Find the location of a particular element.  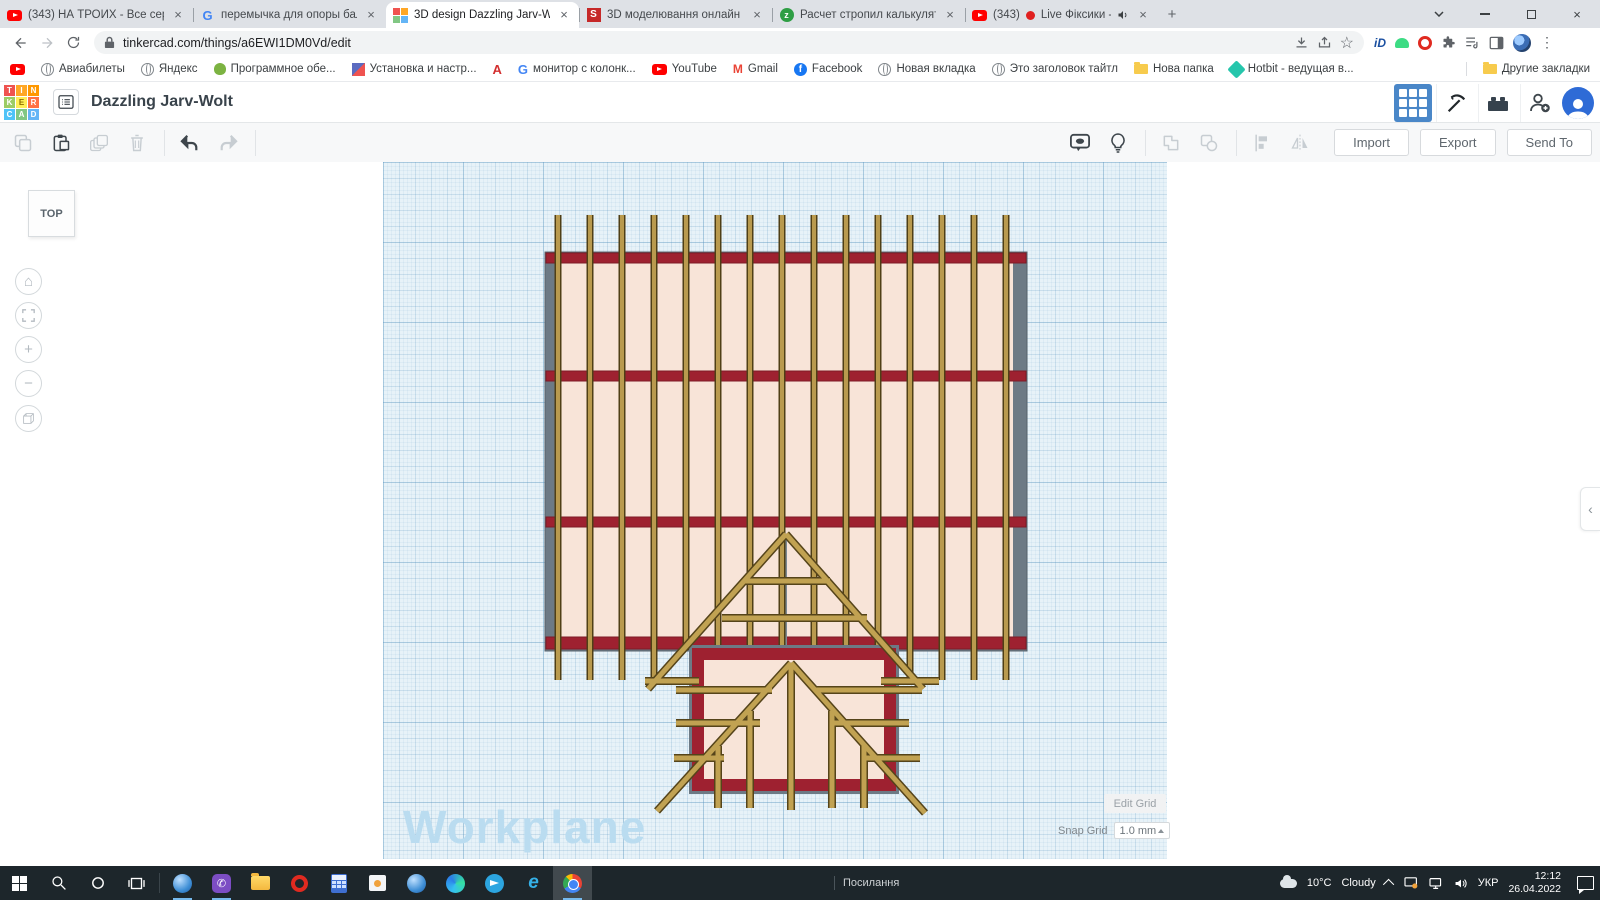

speaker-icon is located at coordinates (1123, 15).